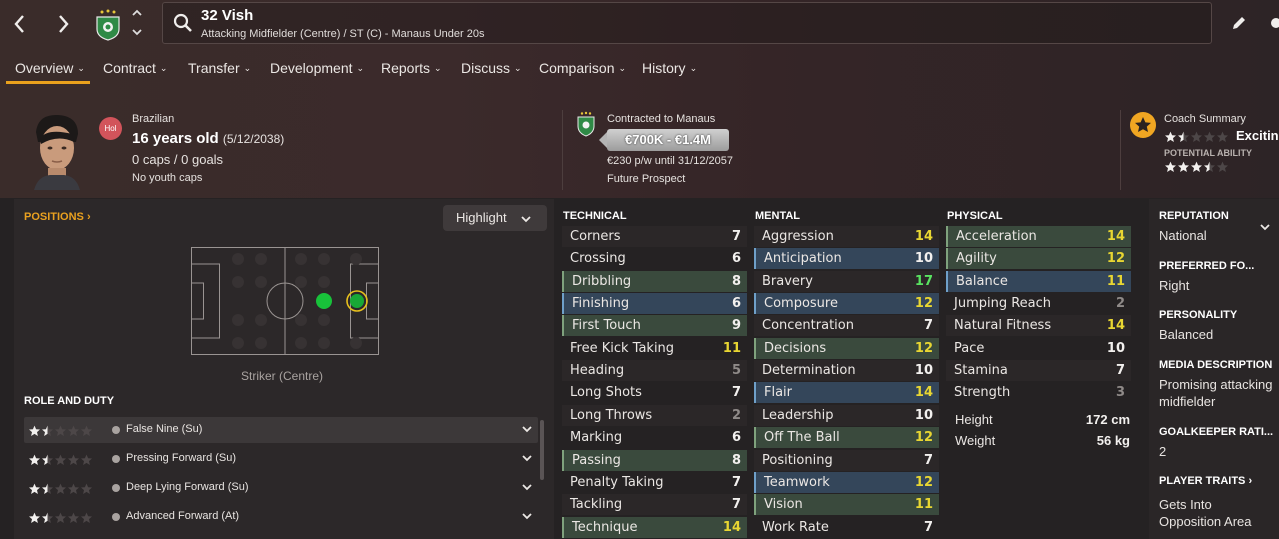 The height and width of the screenshot is (539, 1279). I want to click on attribute-row: Tackling 7, so click(654, 505).